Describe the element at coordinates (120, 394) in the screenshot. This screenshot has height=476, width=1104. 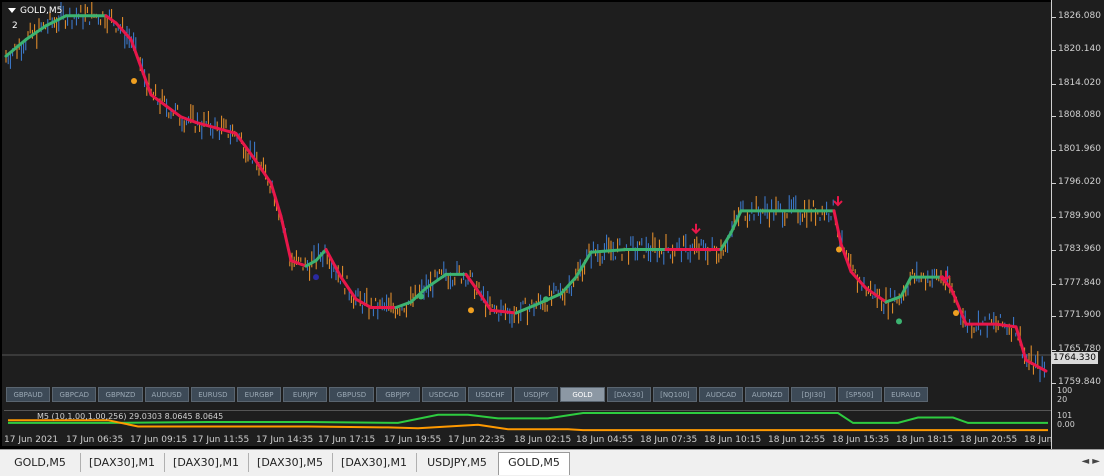
I see `symbol-button-gbpnzd: GBPNZD` at that location.